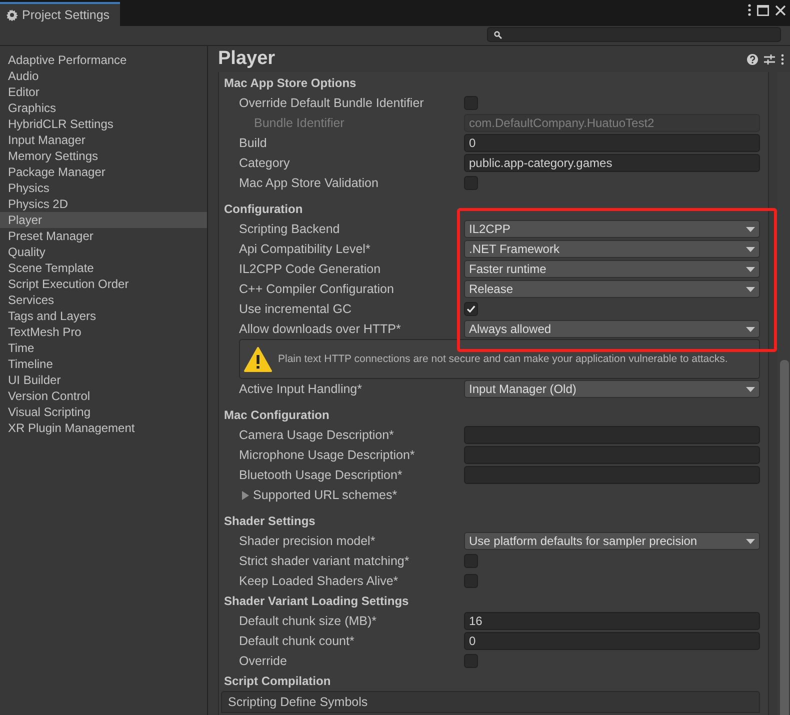  I want to click on setting-label: Default chunk count*, so click(297, 641).